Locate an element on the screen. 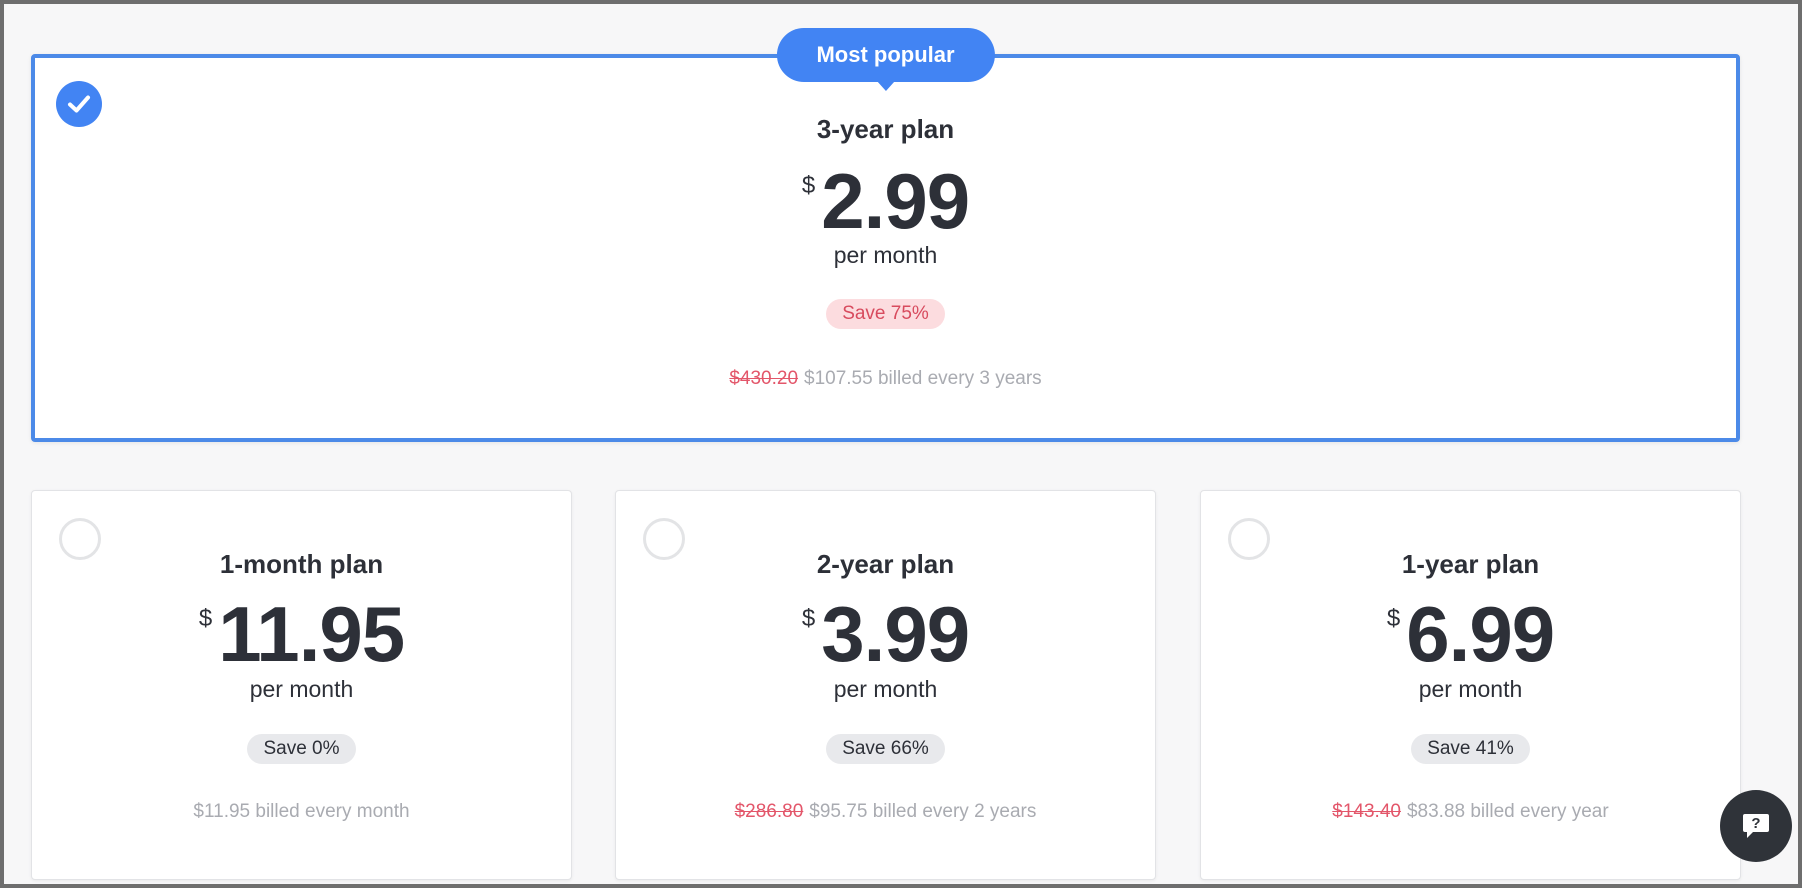  price: $ 6.99 is located at coordinates (1470, 634).